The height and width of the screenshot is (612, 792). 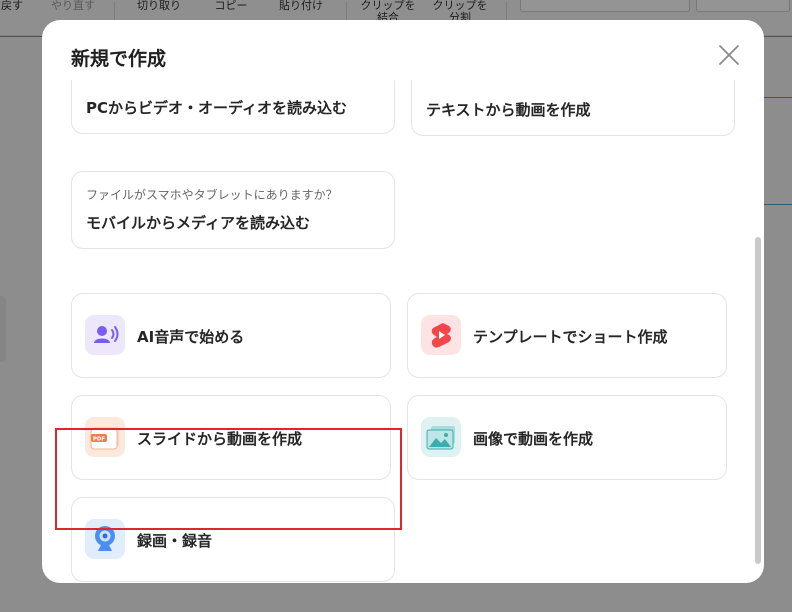 What do you see at coordinates (220, 439) in the screenshot?
I see `slides-to-video-label: スライドから動画を作成` at bounding box center [220, 439].